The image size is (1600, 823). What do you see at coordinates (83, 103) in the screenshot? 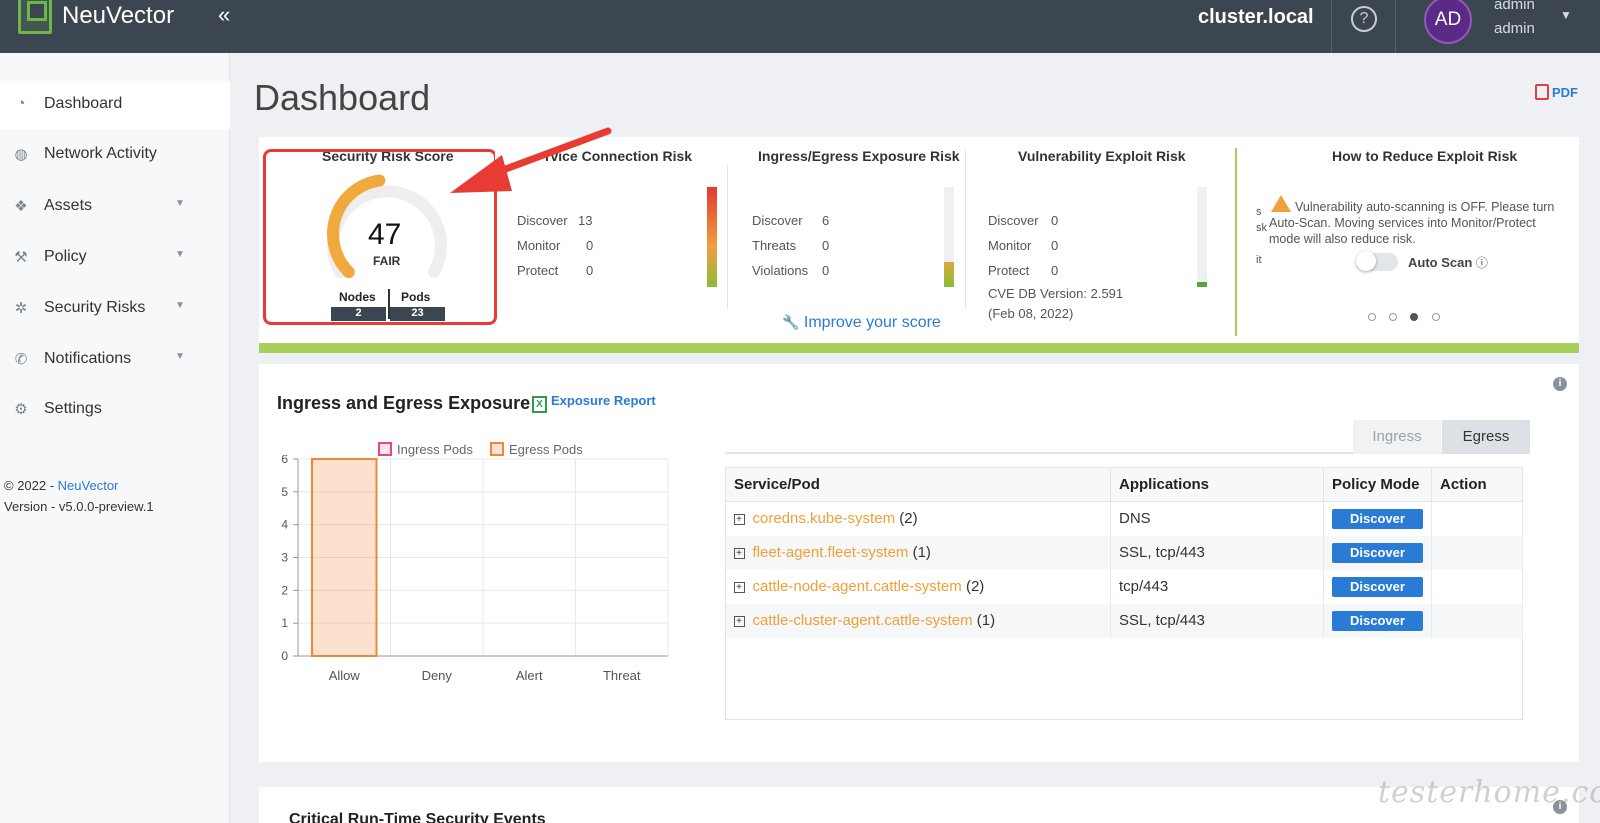
I see `sidebar-item-label: Dashboard` at bounding box center [83, 103].